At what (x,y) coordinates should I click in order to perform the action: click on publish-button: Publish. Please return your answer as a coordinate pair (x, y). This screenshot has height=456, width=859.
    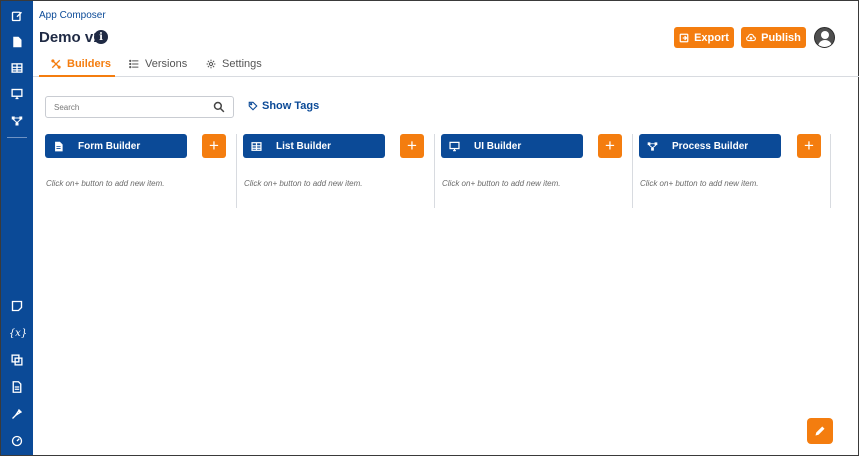
    Looking at the image, I should click on (773, 37).